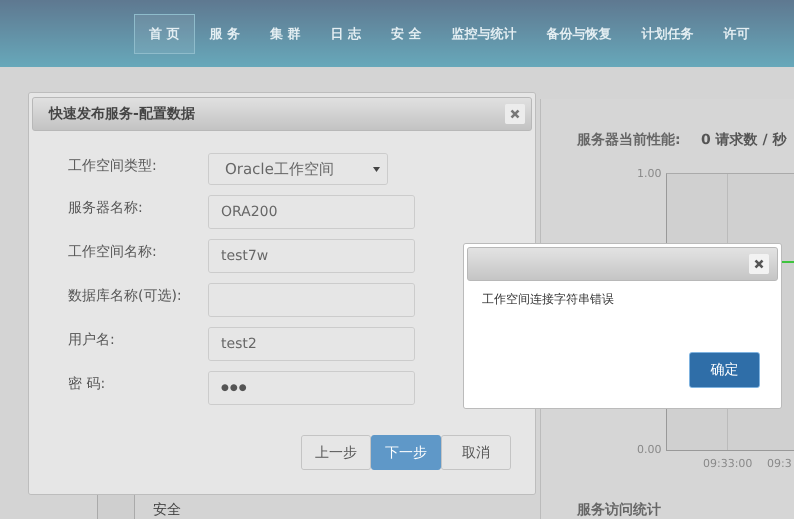 The image size is (794, 519). What do you see at coordinates (548, 299) in the screenshot?
I see `alert-message: 工作空间连接字符串错误` at bounding box center [548, 299].